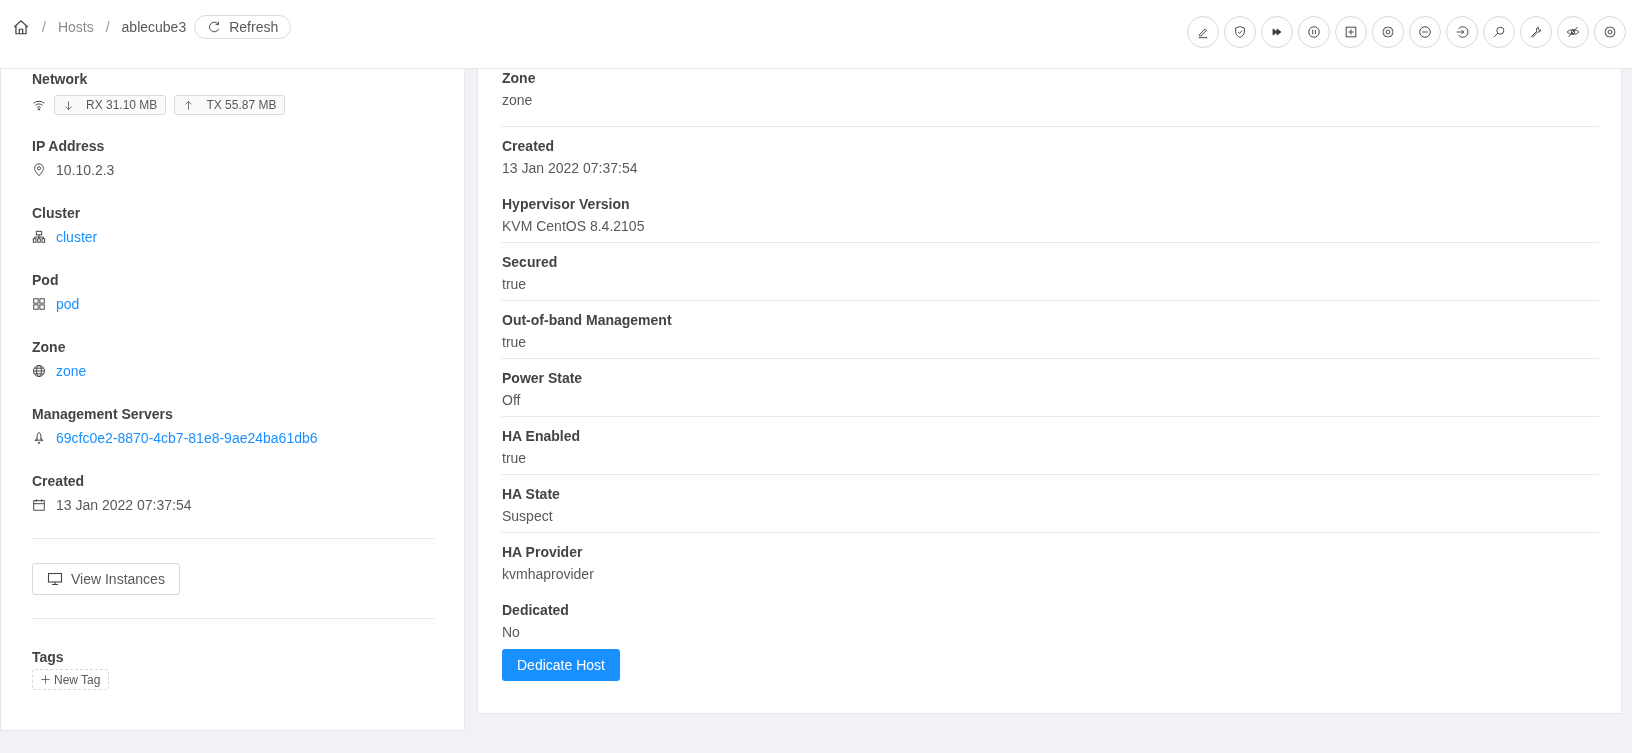 The width and height of the screenshot is (1632, 753). I want to click on plus-square-icon, so click(1351, 31).